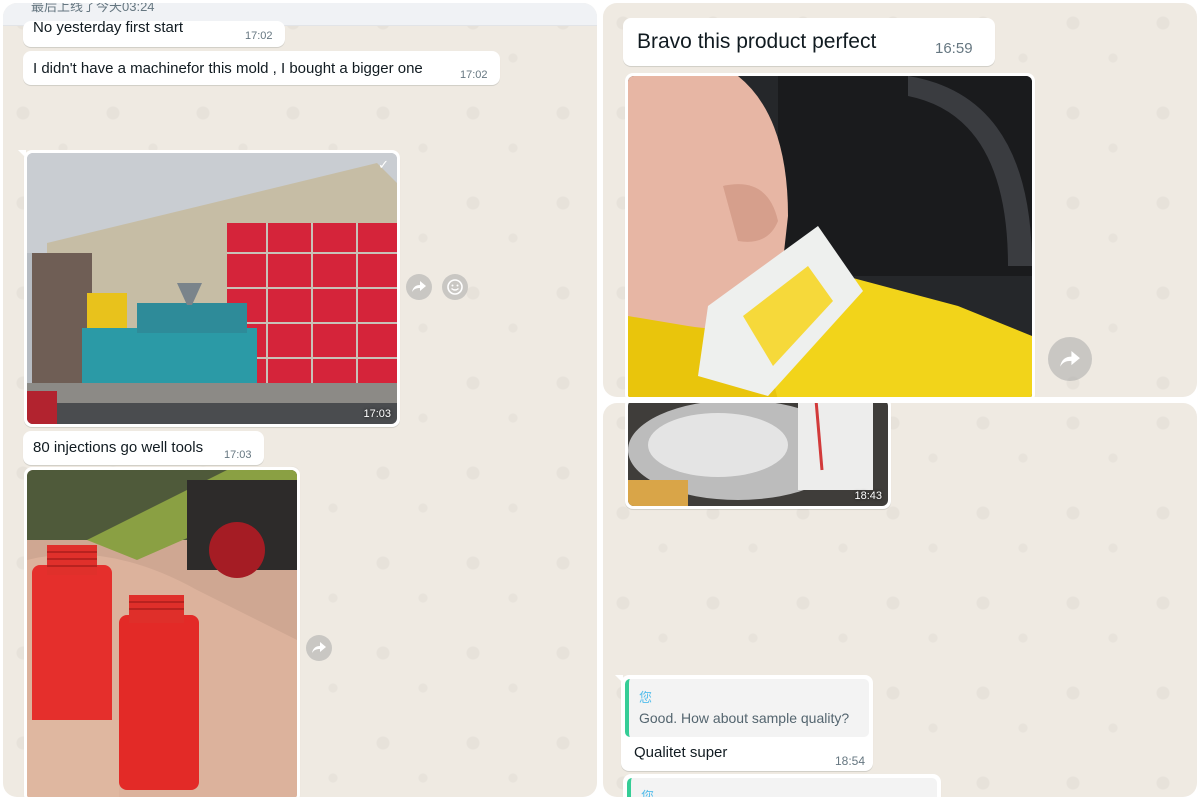 The image size is (1200, 800). I want to click on message-time: 17:03, so click(238, 455).